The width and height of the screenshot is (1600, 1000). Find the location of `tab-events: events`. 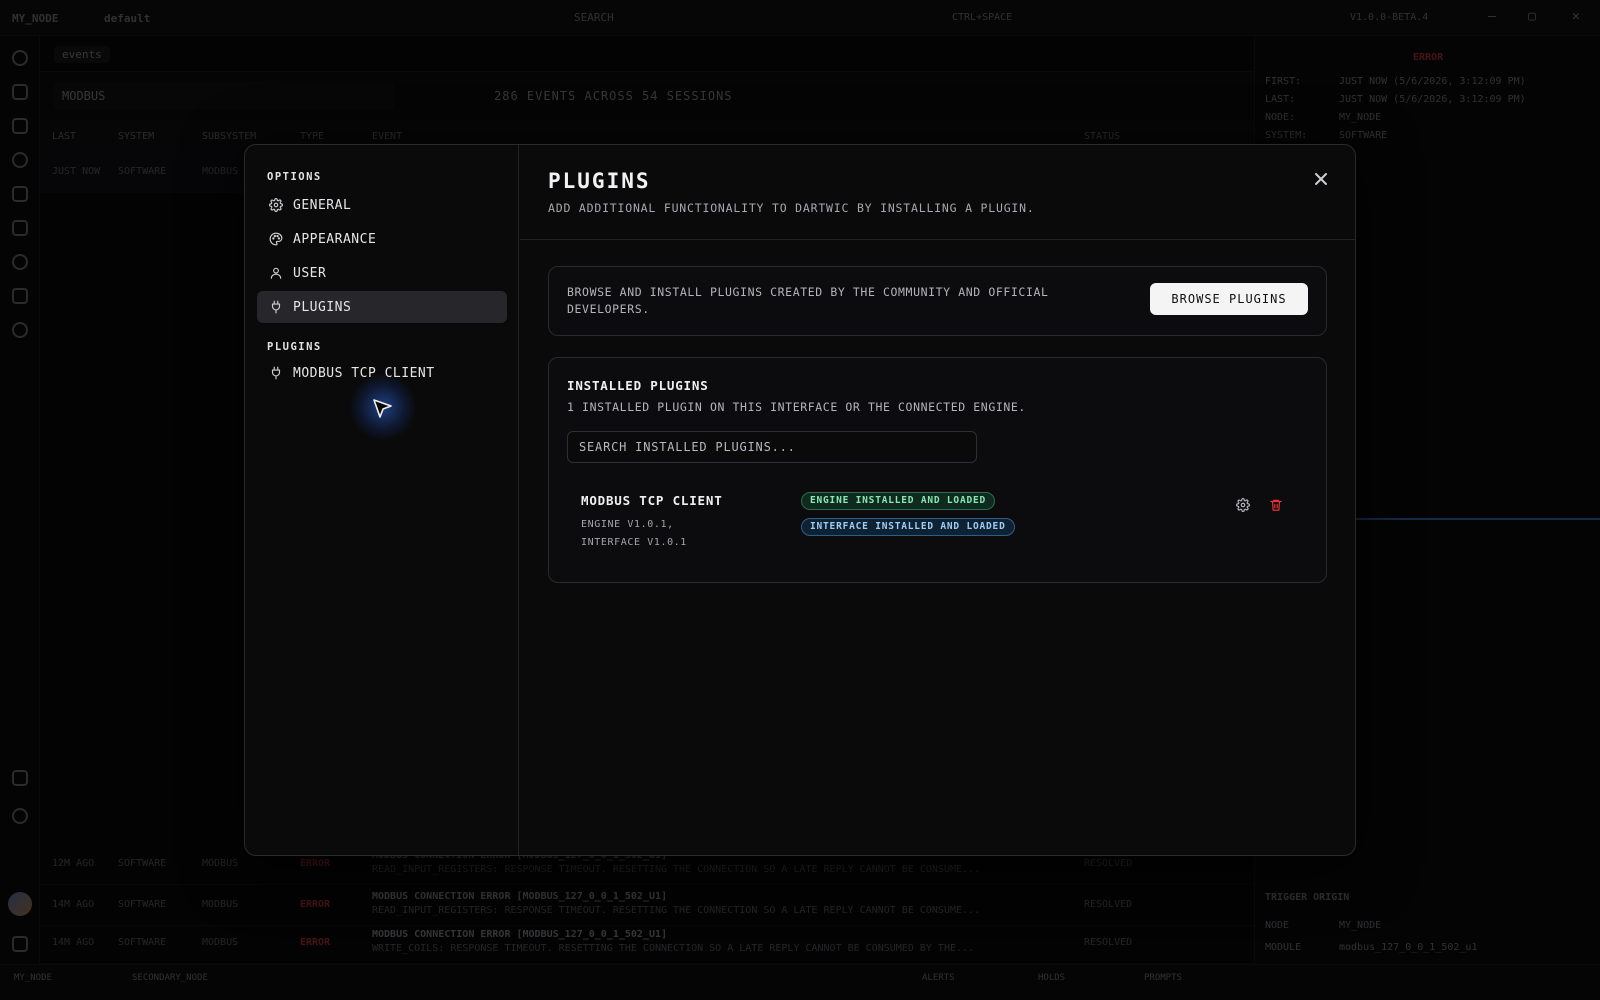

tab-events: events is located at coordinates (82, 54).